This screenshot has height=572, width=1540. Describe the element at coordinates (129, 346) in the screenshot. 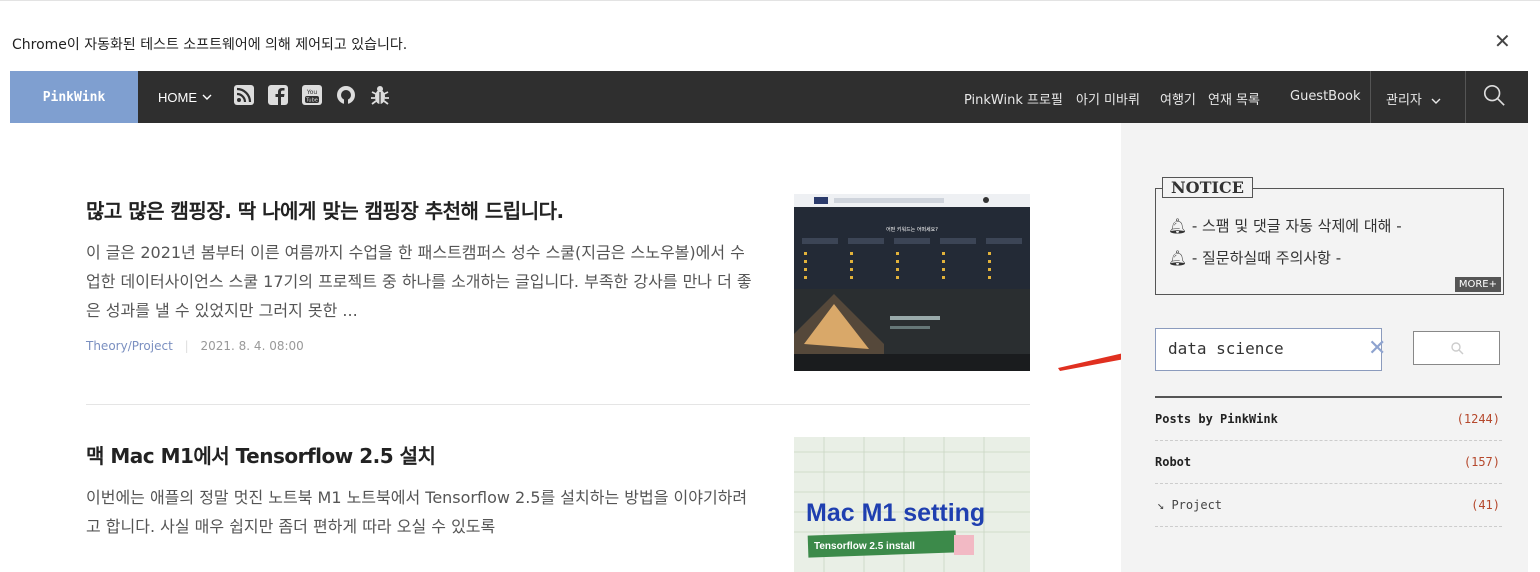

I see `post-category: Theory/Project` at that location.